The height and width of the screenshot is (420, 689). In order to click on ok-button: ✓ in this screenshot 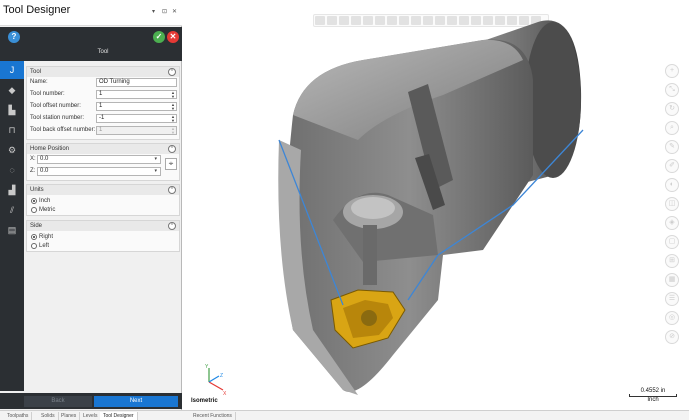, I will do `click(159, 37)`.